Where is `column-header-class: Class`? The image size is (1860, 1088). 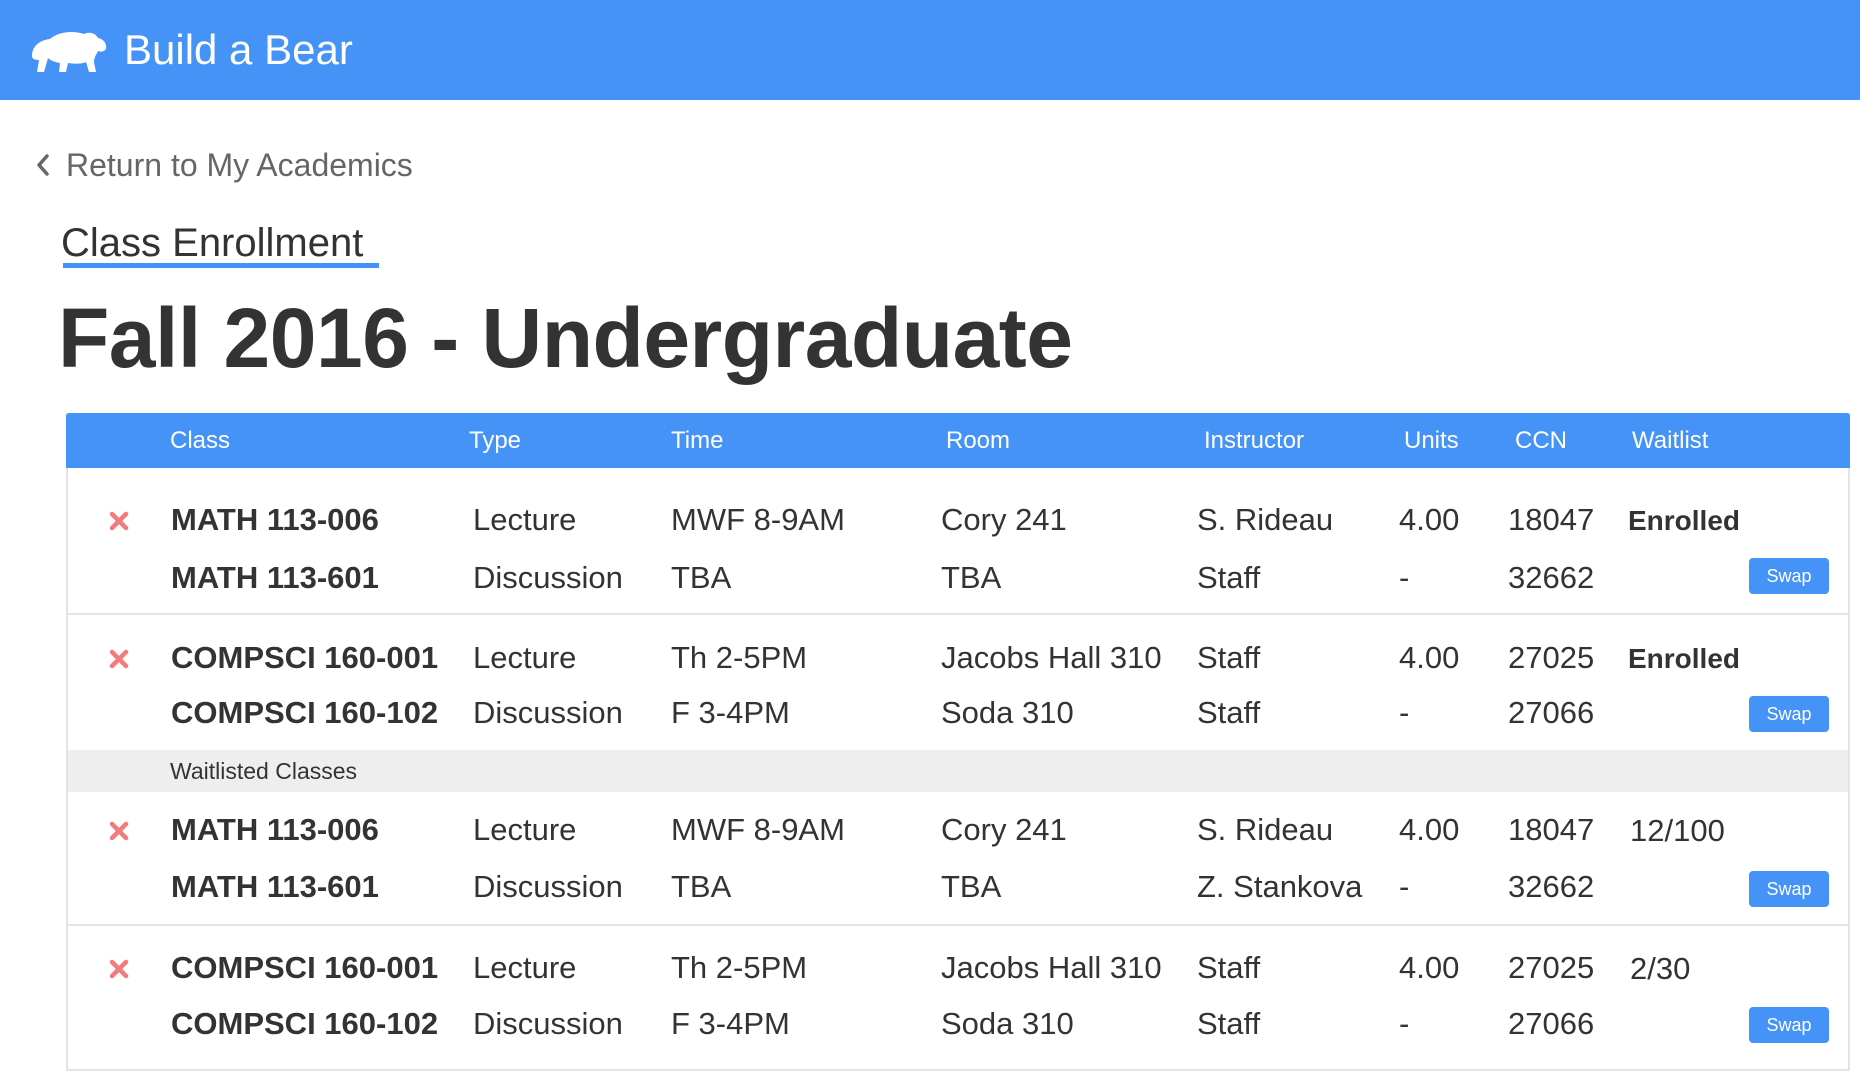 column-header-class: Class is located at coordinates (200, 440).